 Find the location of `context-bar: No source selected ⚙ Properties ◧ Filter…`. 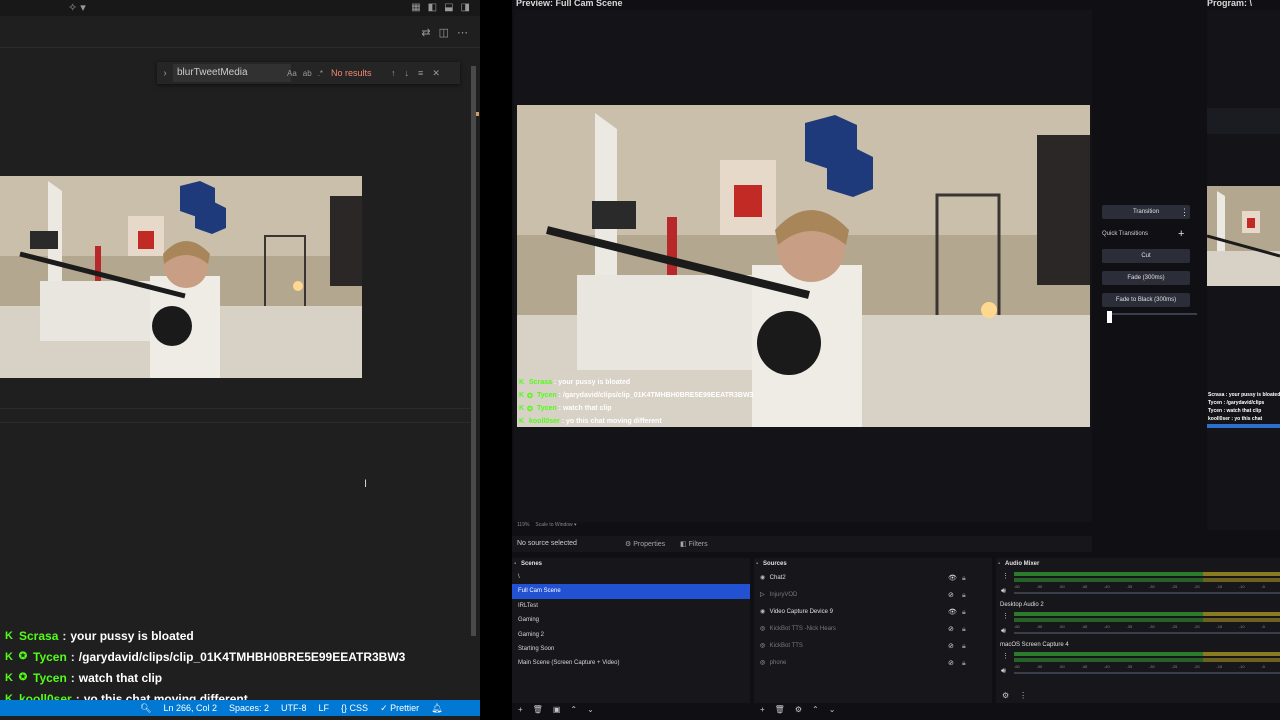

context-bar: No source selected ⚙ Properties ◧ Filter… is located at coordinates (802, 544).